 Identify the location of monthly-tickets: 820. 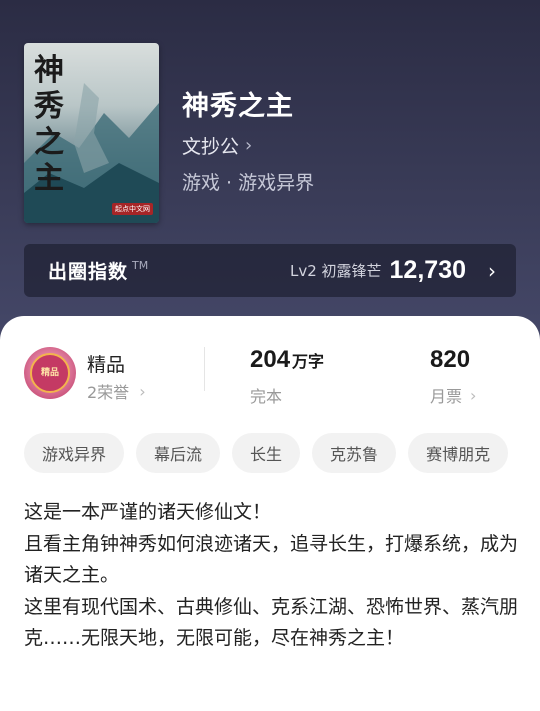
(450, 360).